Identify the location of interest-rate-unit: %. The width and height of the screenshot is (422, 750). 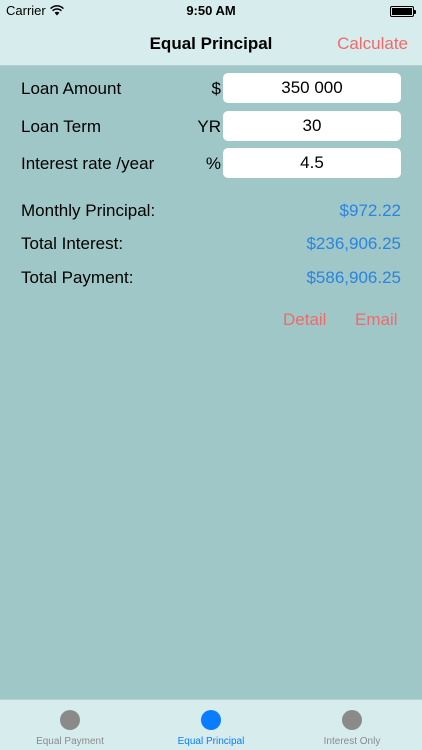
(213, 163).